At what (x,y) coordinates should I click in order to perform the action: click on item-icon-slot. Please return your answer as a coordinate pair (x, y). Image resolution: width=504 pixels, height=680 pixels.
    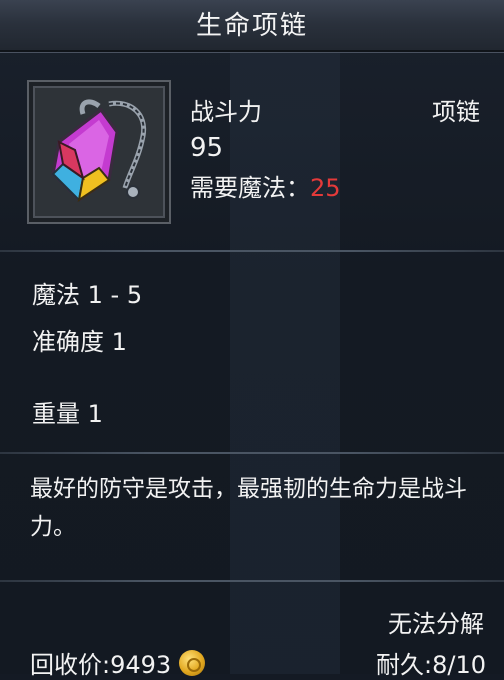
    Looking at the image, I should click on (99, 152).